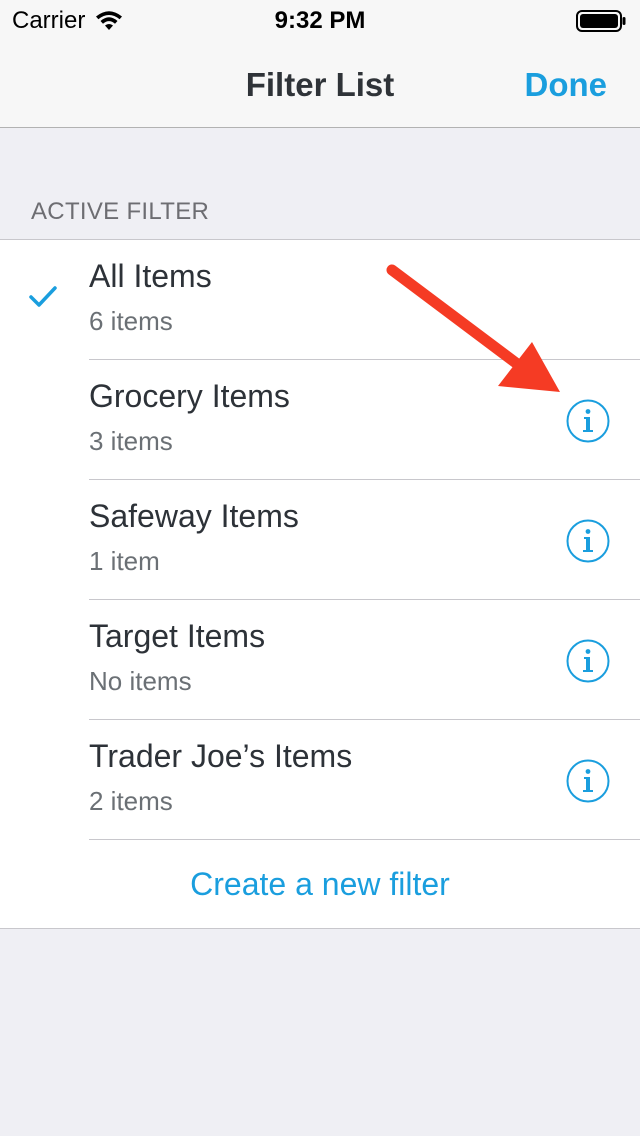 The width and height of the screenshot is (640, 1136). Describe the element at coordinates (320, 300) in the screenshot. I see `filter-row-all-items: All Items 6 items` at that location.